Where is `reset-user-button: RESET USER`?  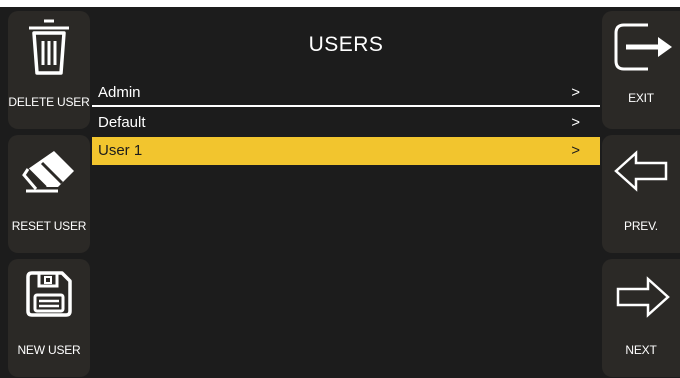 reset-user-button: RESET USER is located at coordinates (49, 194).